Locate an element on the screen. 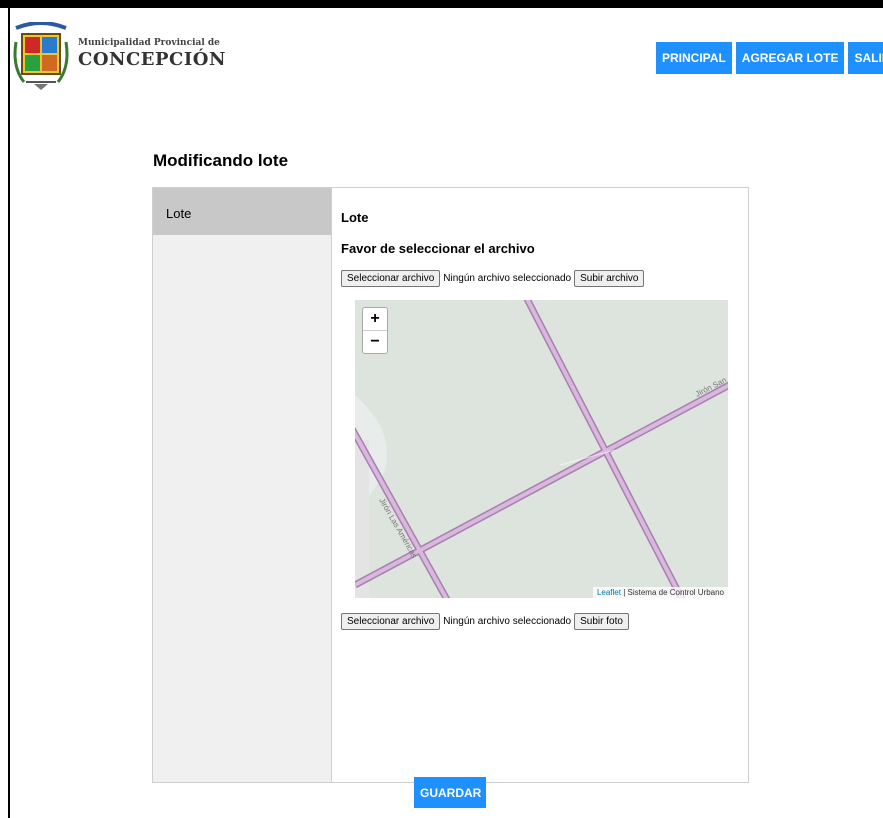 The height and width of the screenshot is (818, 883). map-attribution: Leaflet | Sistema de Control Urbano is located at coordinates (660, 592).